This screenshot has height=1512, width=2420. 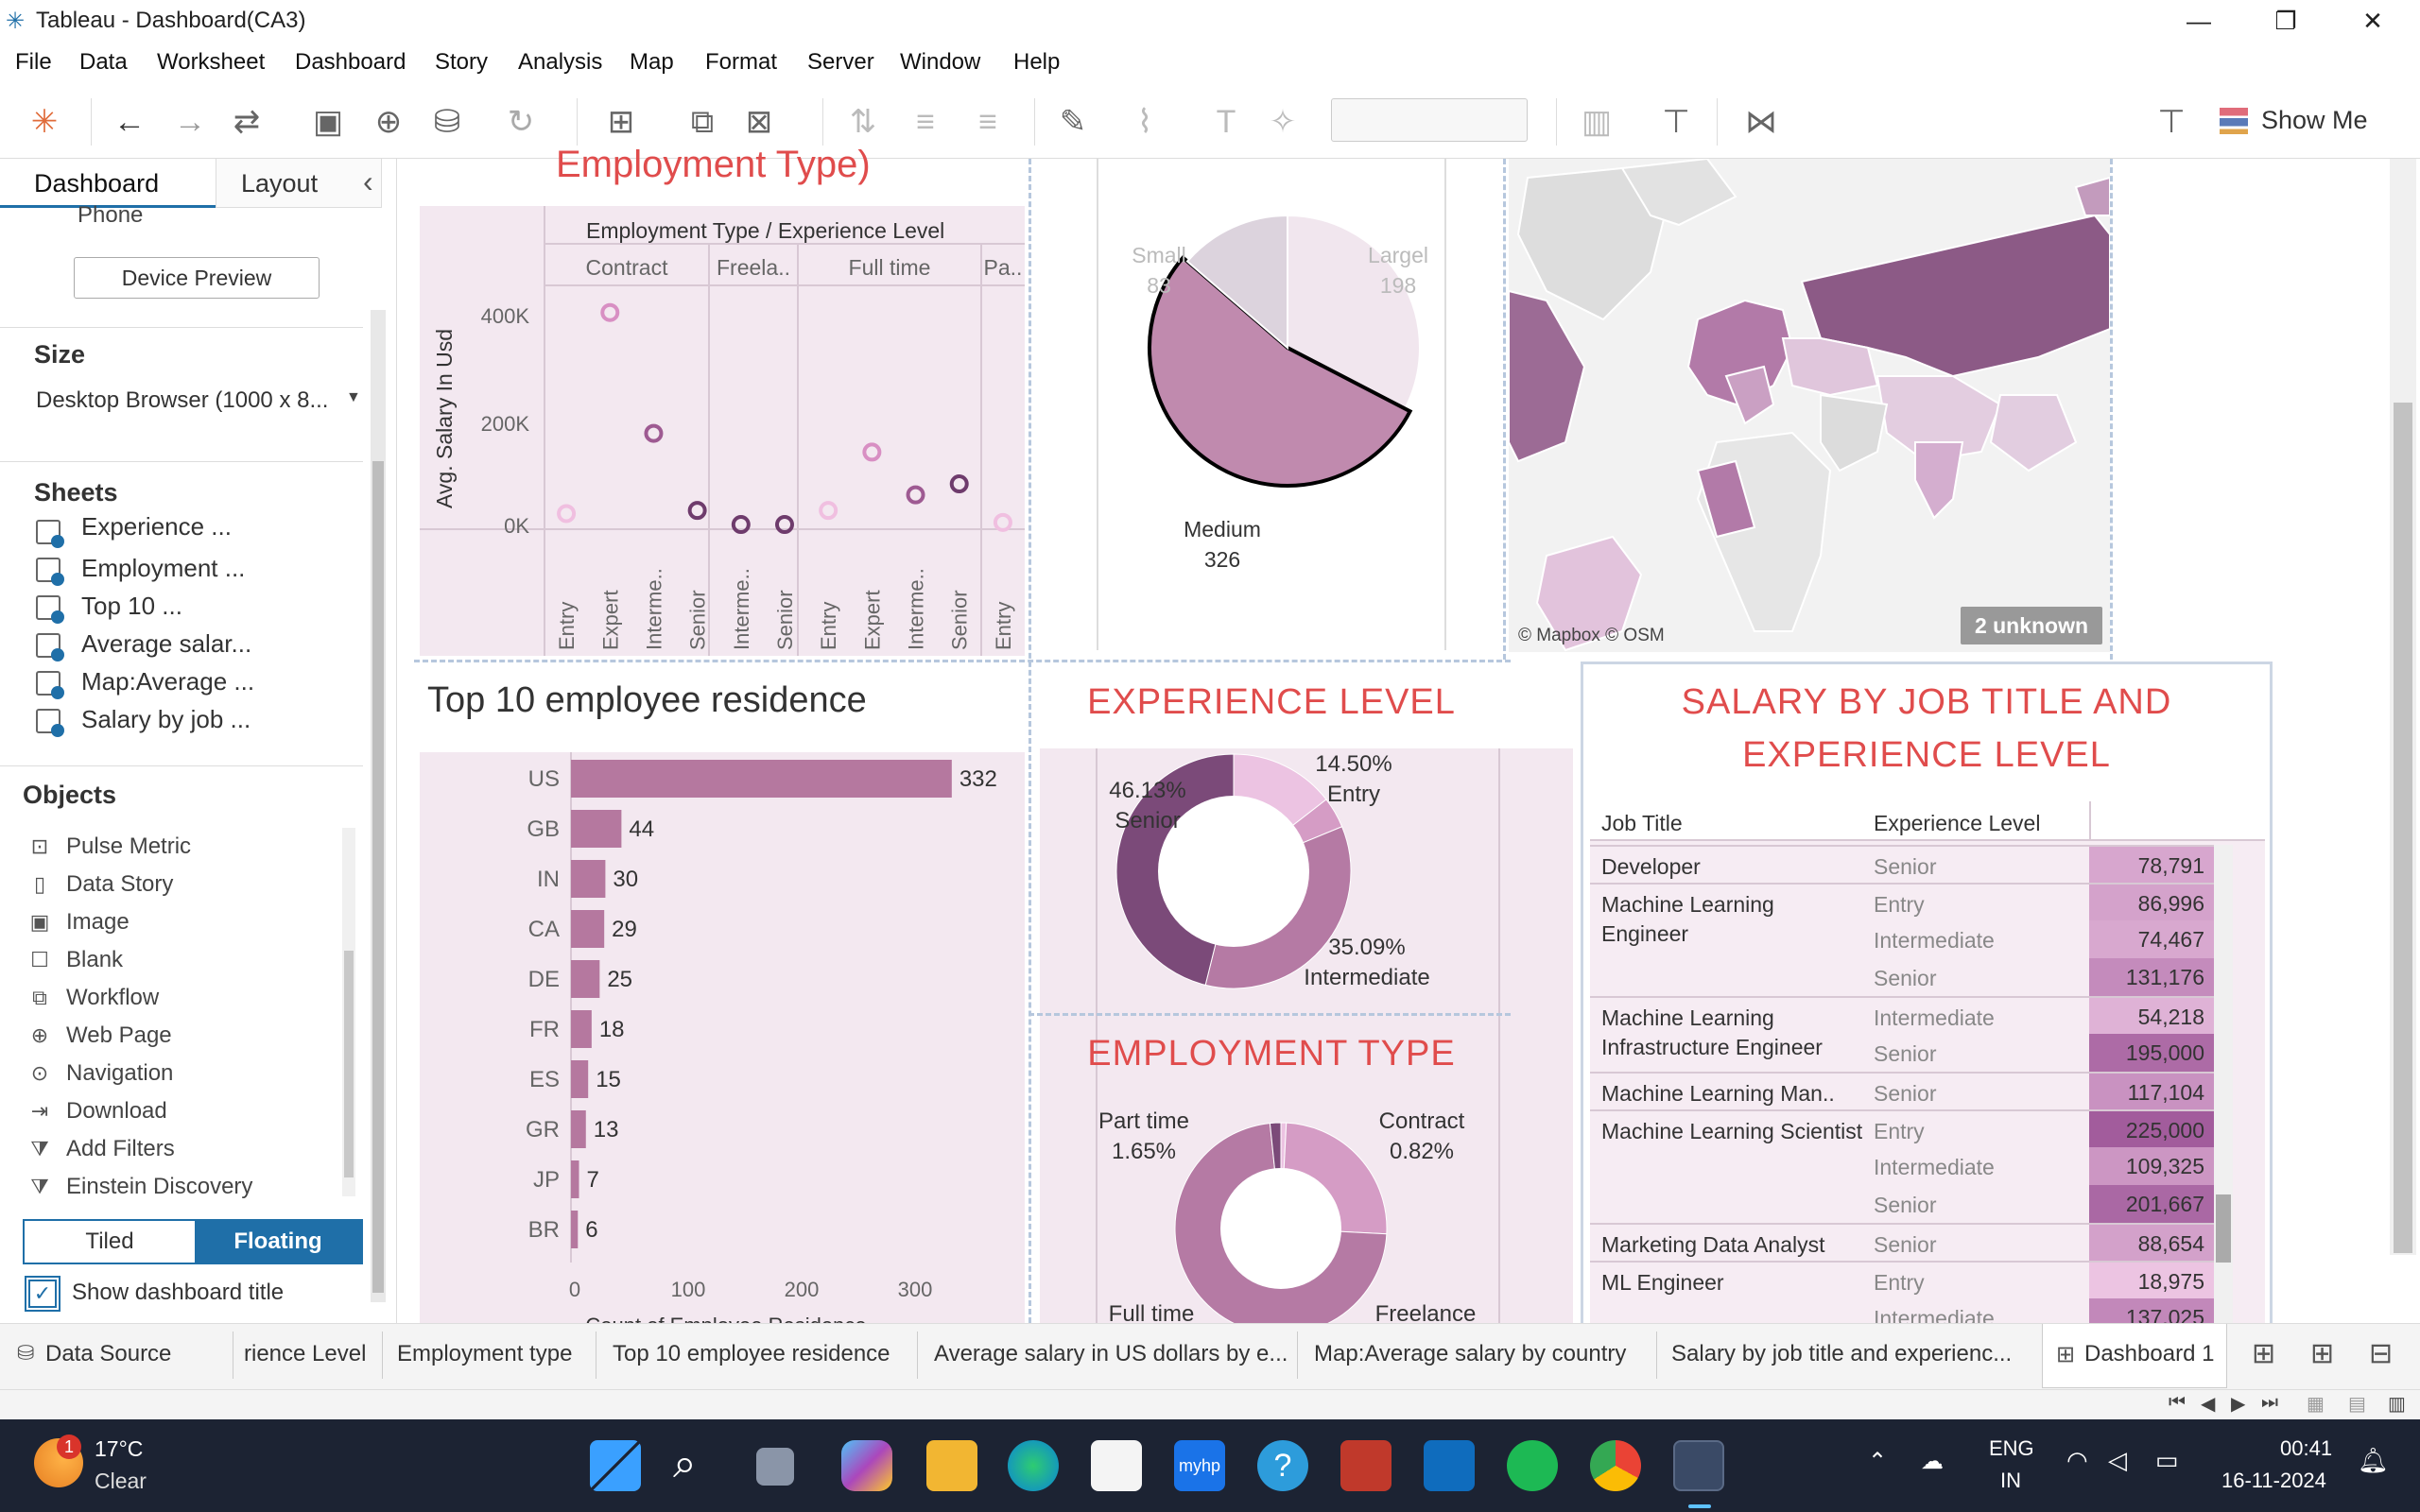 What do you see at coordinates (350, 62) in the screenshot?
I see `menu-dashboard: Dashboard` at bounding box center [350, 62].